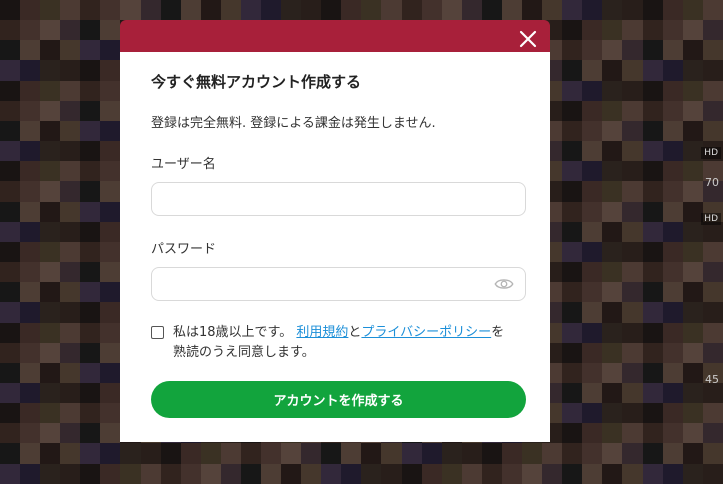 The image size is (723, 484). I want to click on create-account-button: アカウントを作成する, so click(338, 399).